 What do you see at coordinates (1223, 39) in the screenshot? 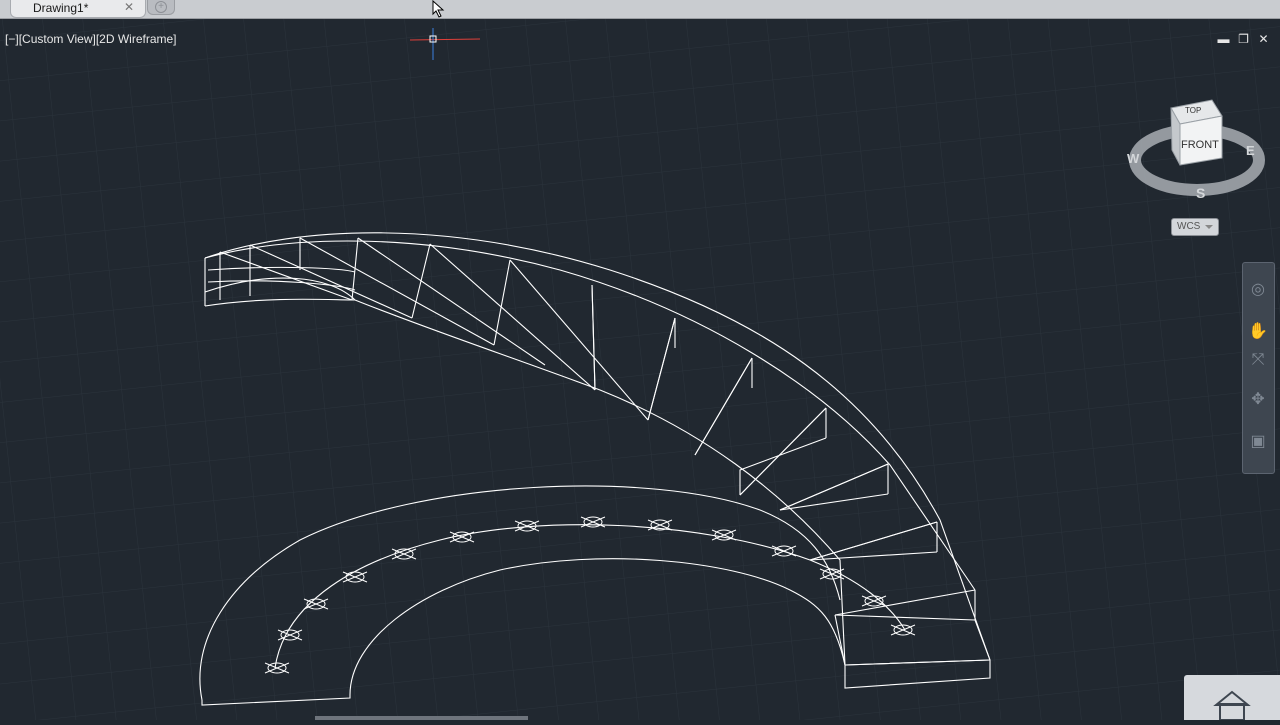
I see `minimize-icon: ▬` at bounding box center [1223, 39].